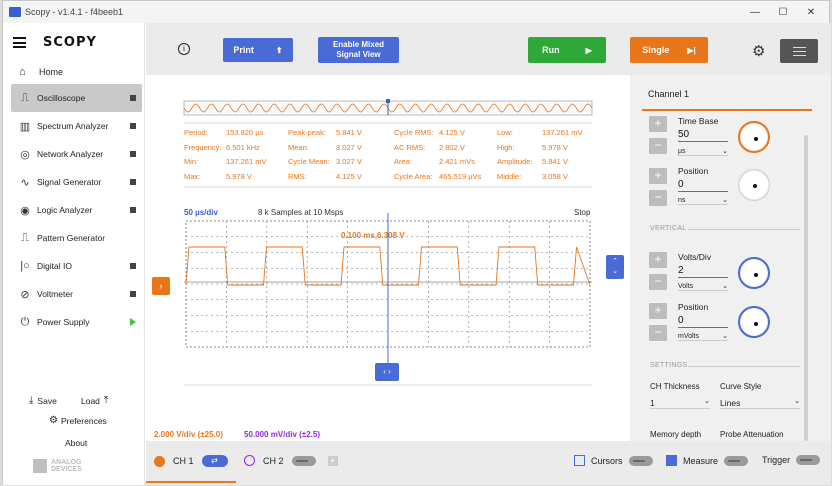 This screenshot has height=486, width=832. I want to click on measure-menu-toggle, so click(736, 460).